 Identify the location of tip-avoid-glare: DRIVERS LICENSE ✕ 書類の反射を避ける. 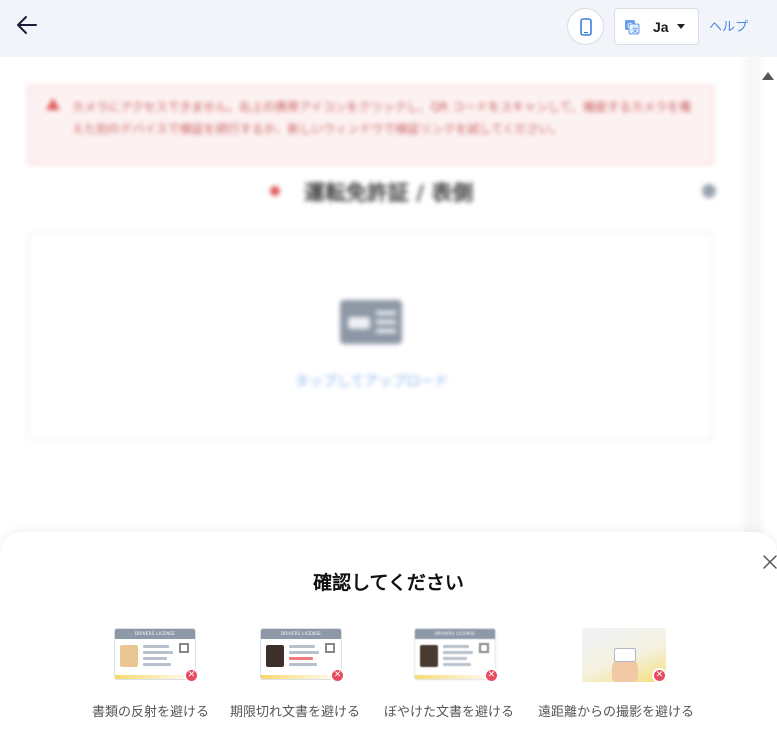
(155, 678).